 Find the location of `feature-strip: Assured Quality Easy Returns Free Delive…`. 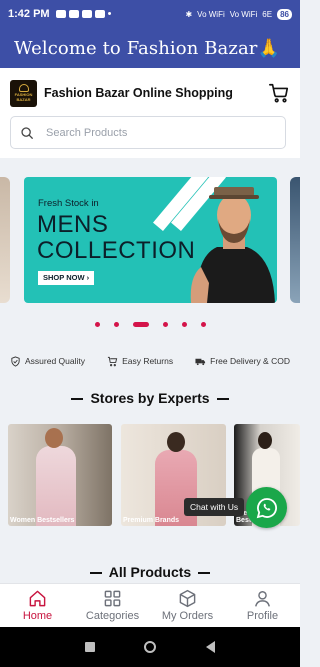

feature-strip: Assured Quality Easy Returns Free Delive… is located at coordinates (150, 361).